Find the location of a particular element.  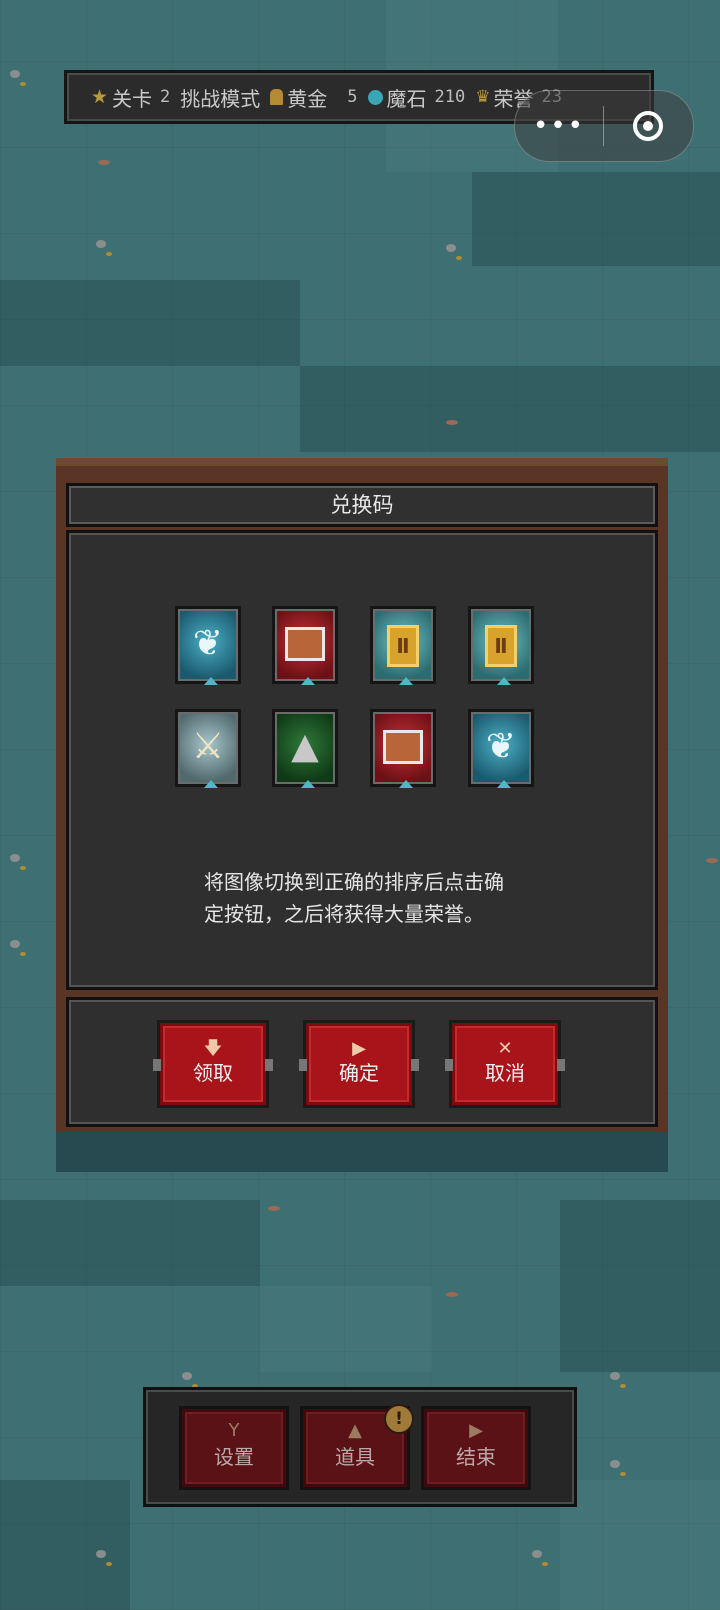

crown-icon: ♛ is located at coordinates (483, 97).